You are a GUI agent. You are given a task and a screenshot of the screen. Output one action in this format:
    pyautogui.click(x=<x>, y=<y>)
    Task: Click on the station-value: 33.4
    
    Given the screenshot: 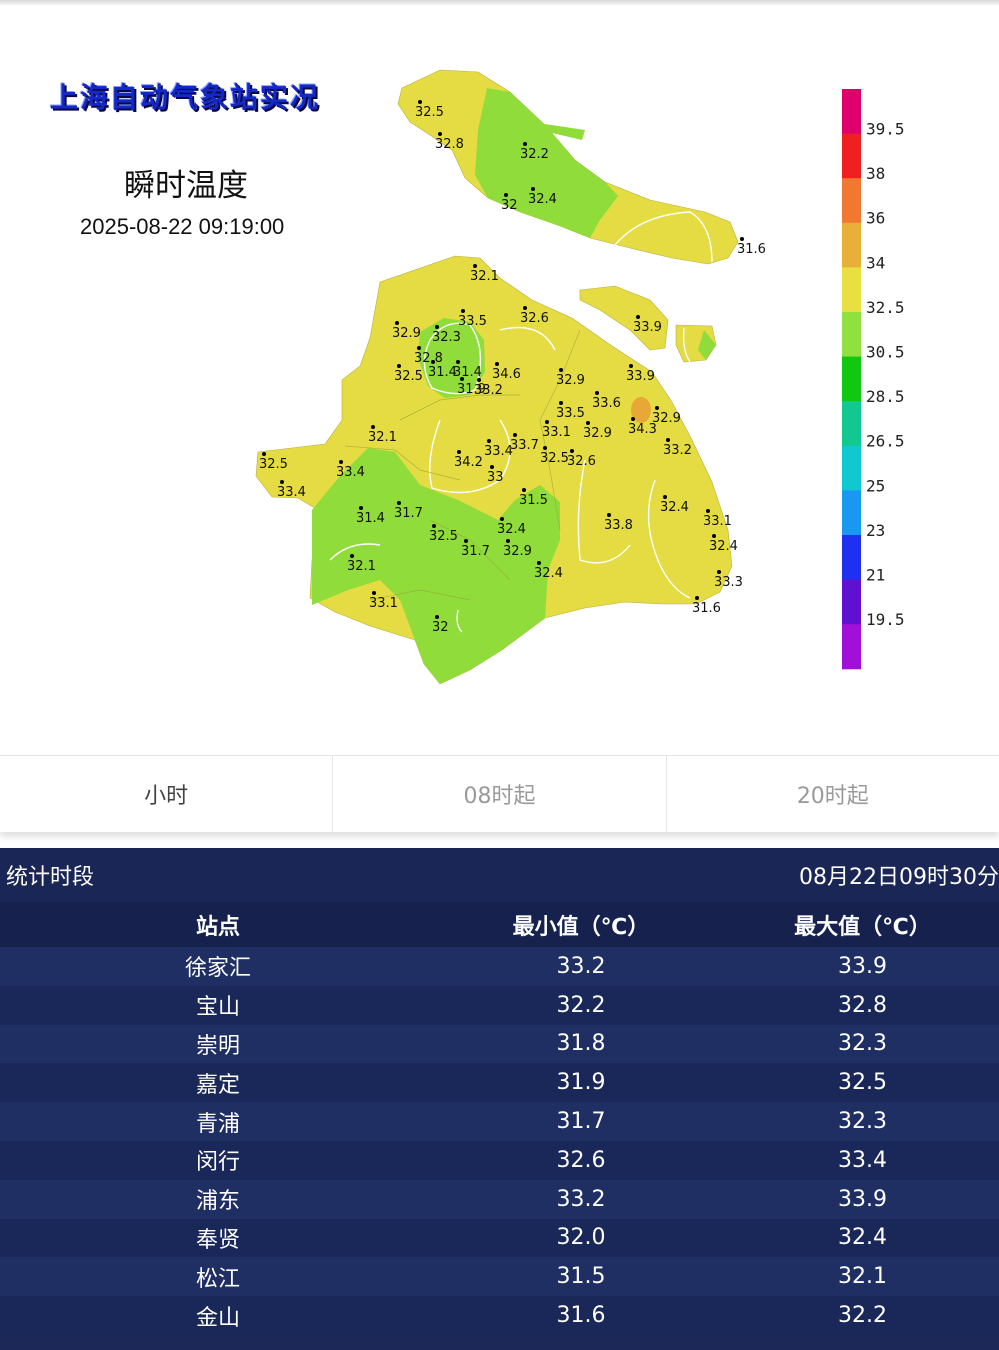 What is the action you would take?
    pyautogui.click(x=350, y=472)
    